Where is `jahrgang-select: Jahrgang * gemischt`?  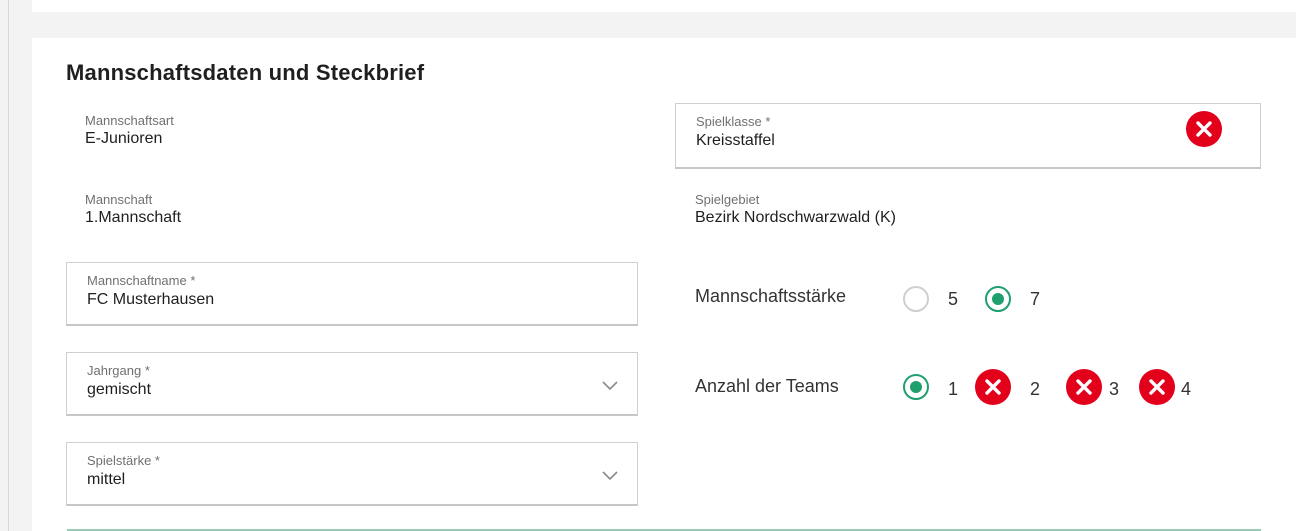 jahrgang-select: Jahrgang * gemischt is located at coordinates (352, 384).